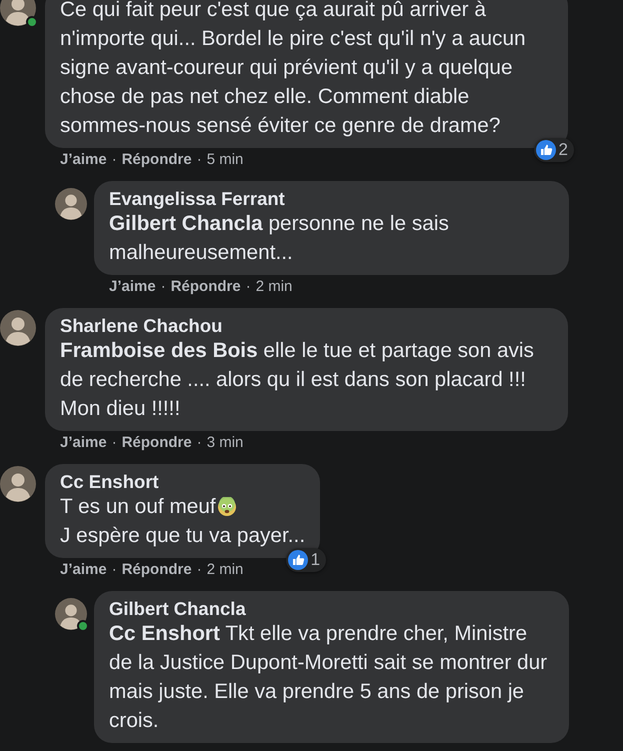 The image size is (623, 751). I want to click on timestamp: 3 min, so click(225, 443).